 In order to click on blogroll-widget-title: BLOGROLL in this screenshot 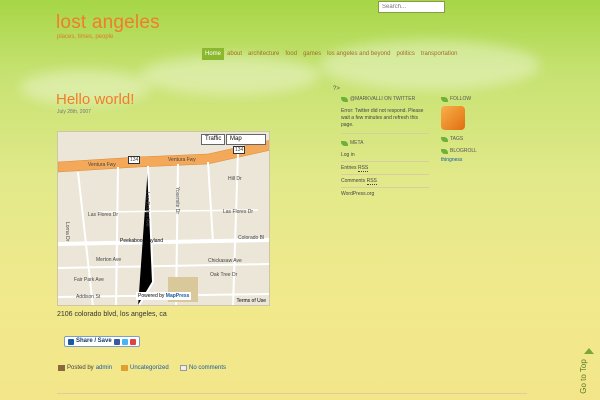, I will do `click(484, 151)`.